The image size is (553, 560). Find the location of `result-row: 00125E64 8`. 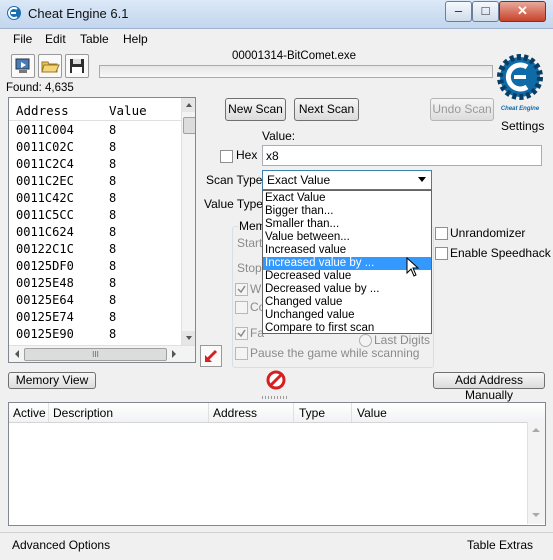

result-row: 00125E64 8 is located at coordinates (95, 300).